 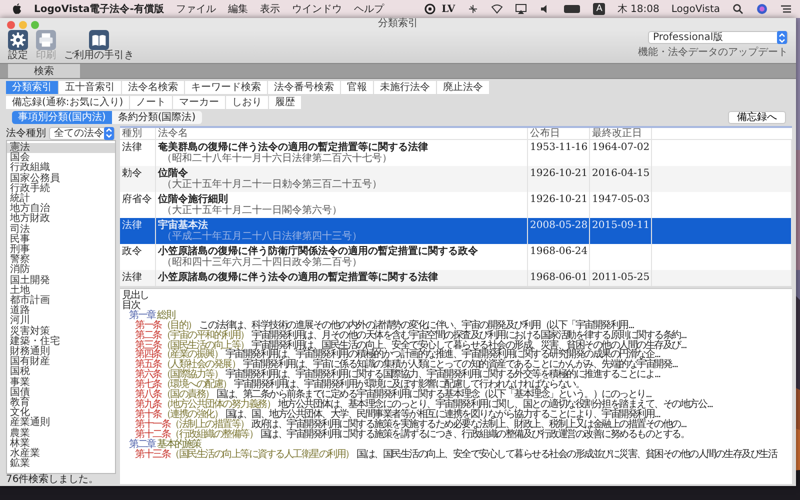 What do you see at coordinates (559, 133) in the screenshot?
I see `column-header: 公布日` at bounding box center [559, 133].